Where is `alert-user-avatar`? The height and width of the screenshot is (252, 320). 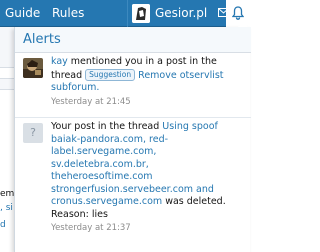
alert-user-avatar is located at coordinates (33, 68).